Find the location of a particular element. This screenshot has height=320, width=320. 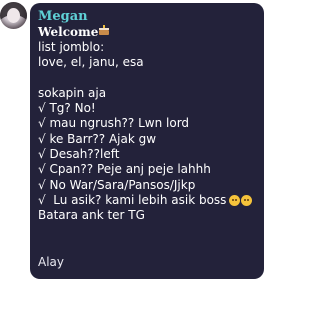

grimacing-face-icon is located at coordinates (235, 200).